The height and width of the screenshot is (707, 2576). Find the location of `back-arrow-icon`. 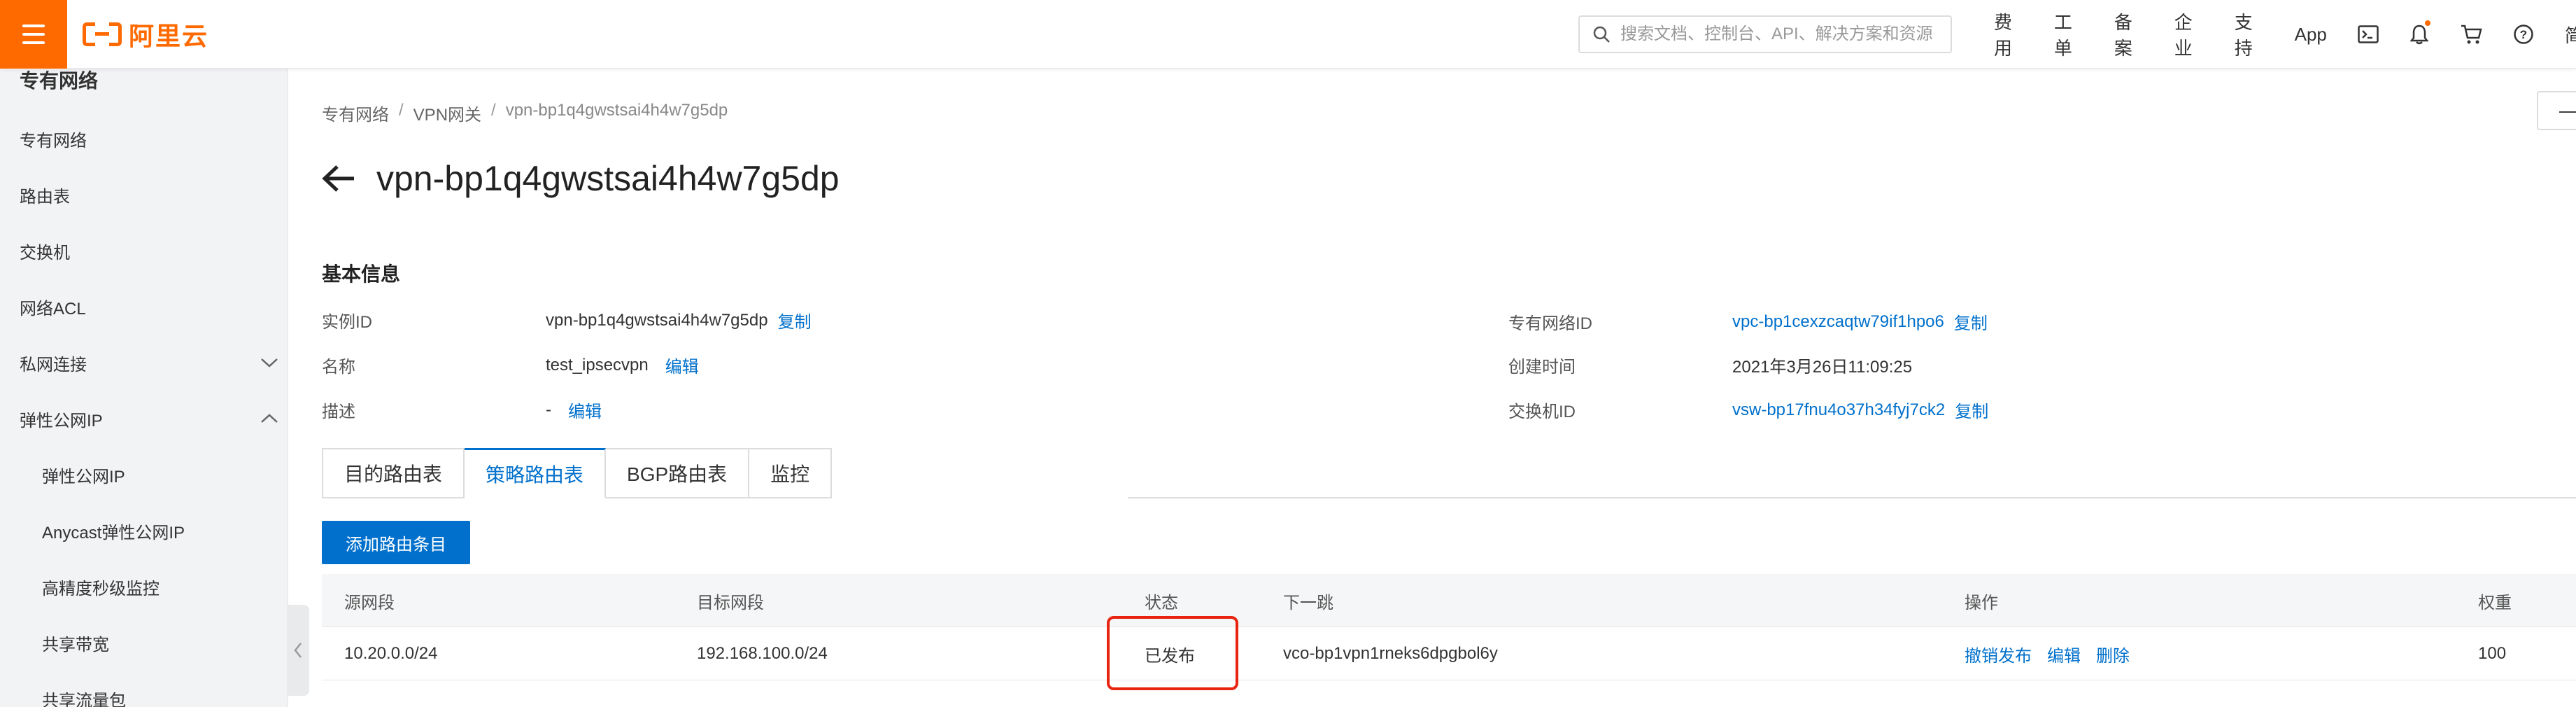

back-arrow-icon is located at coordinates (340, 178).